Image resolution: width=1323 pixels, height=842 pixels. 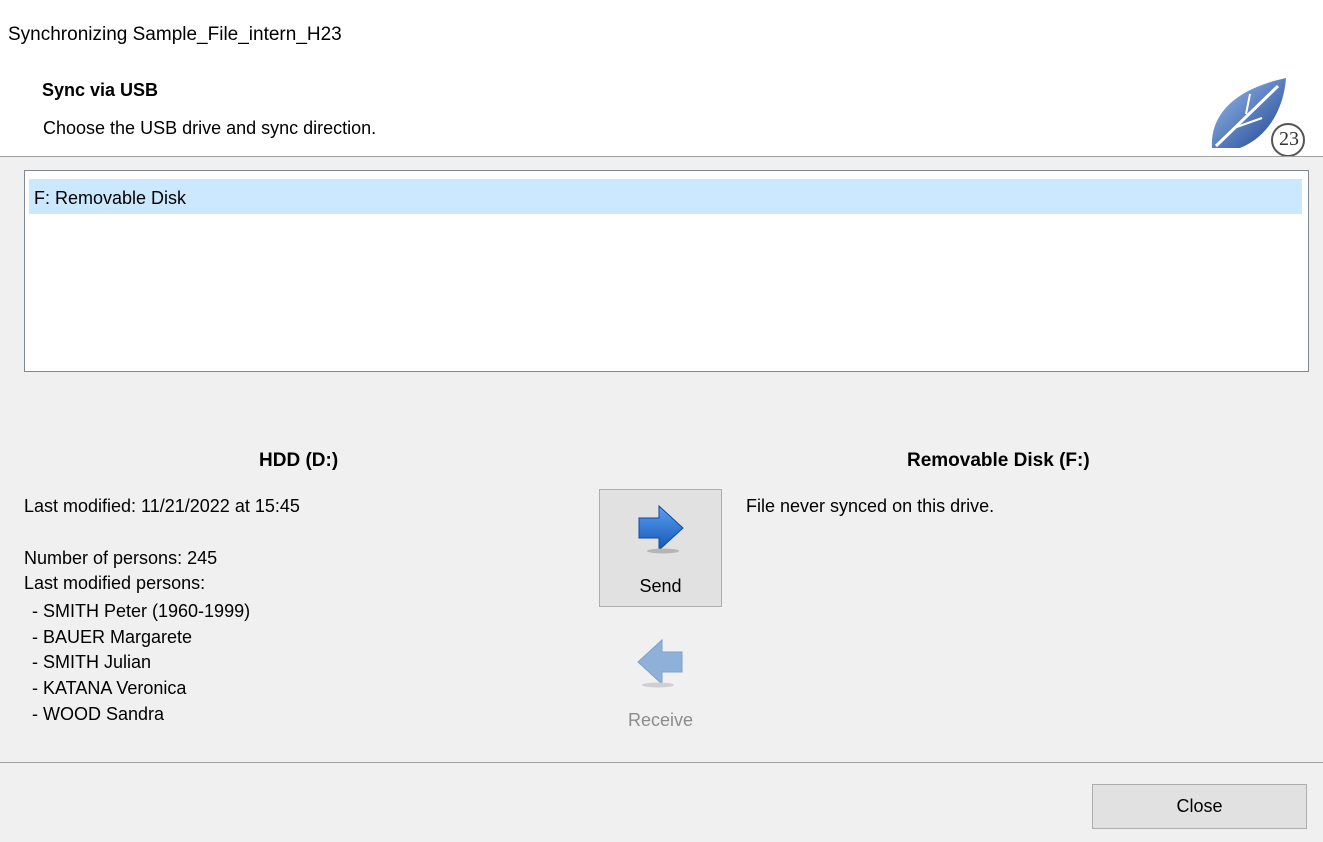 What do you see at coordinates (100, 90) in the screenshot?
I see `header-title: Sync via USB` at bounding box center [100, 90].